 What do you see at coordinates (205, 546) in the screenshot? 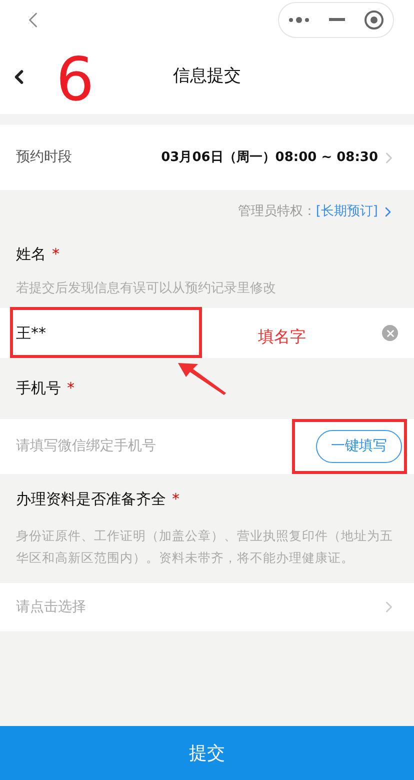
I see `documents-description: 身份证原件、工作证明（加盖公章）、营业执照复印件（地址为五华区和高新区范围内）。资料未带齐，将不能办理健康证。` at bounding box center [205, 546].